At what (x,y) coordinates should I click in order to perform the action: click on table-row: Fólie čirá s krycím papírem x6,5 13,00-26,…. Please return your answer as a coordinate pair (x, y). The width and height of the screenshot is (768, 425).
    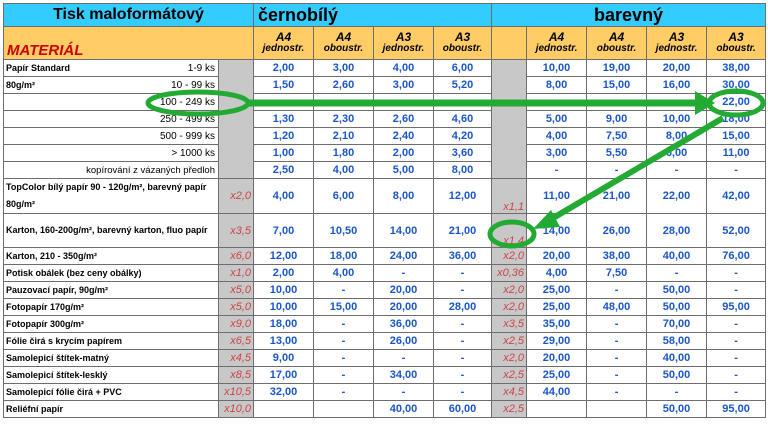
    Looking at the image, I should click on (385, 341).